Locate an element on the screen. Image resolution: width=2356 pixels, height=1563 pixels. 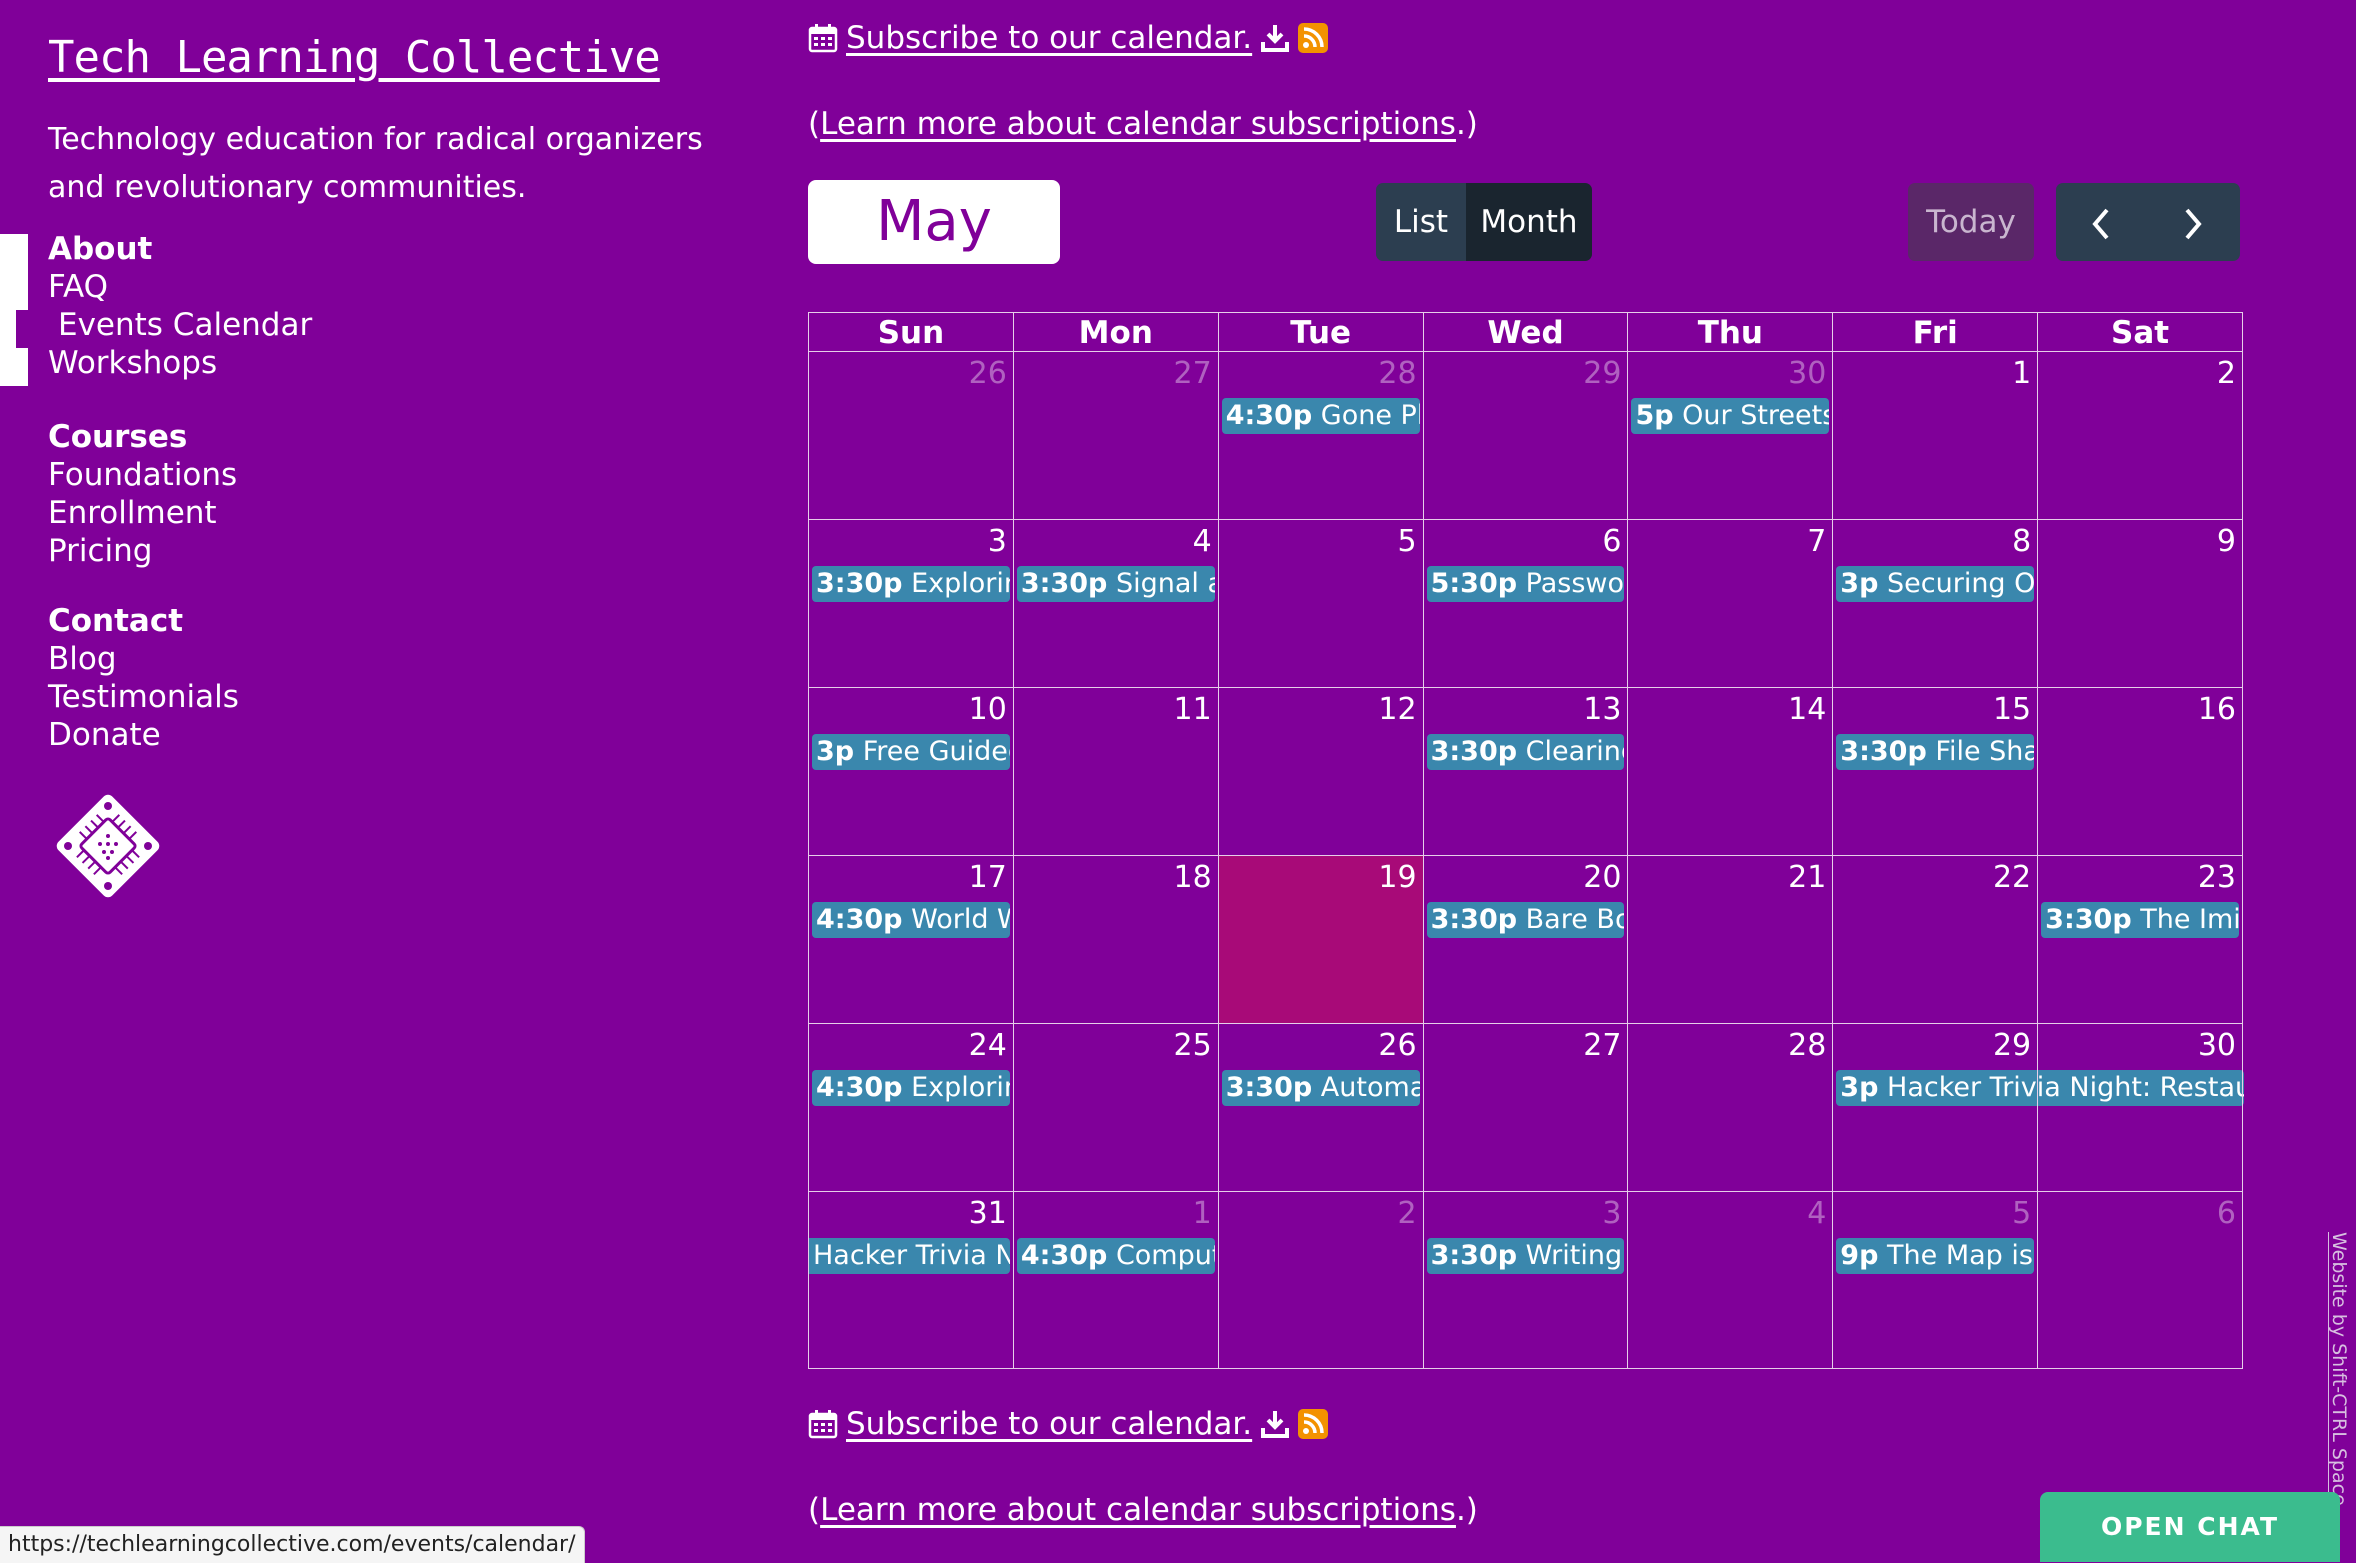
calendar-event: 3p Securing Our Devices is located at coordinates (1935, 584).